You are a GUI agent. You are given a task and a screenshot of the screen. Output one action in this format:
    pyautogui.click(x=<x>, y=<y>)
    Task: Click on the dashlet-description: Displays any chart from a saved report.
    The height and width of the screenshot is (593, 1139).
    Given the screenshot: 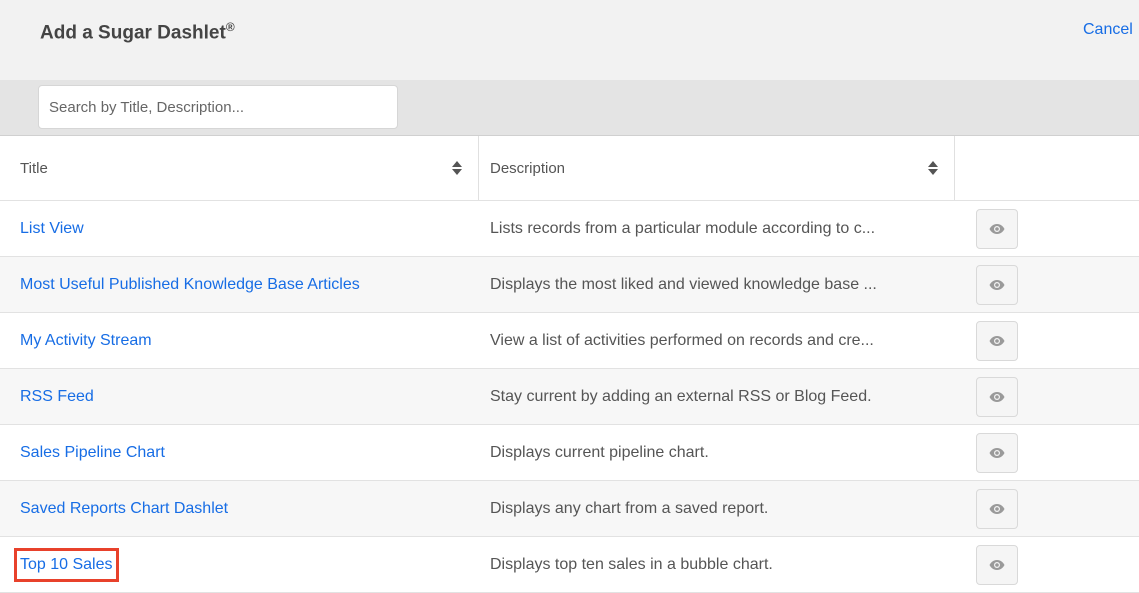 What is the action you would take?
    pyautogui.click(x=629, y=508)
    